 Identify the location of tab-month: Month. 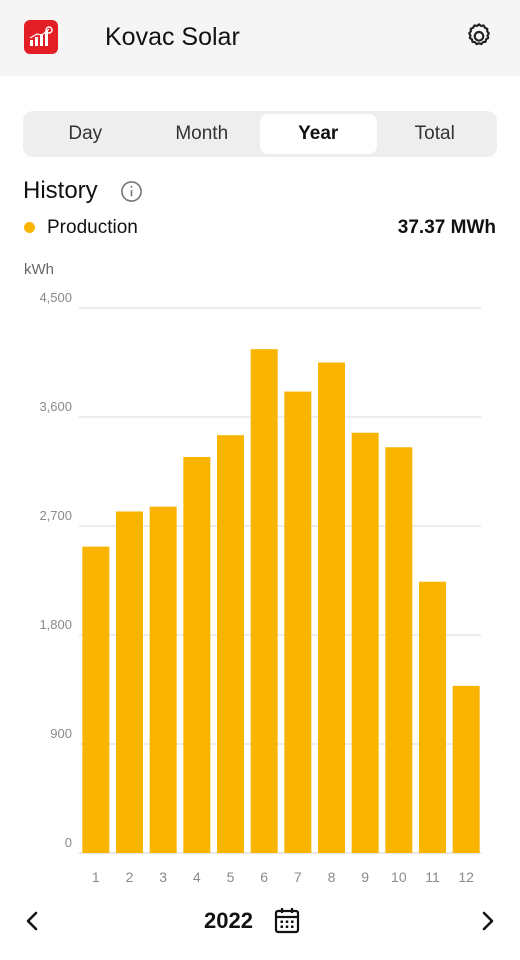
(202, 134).